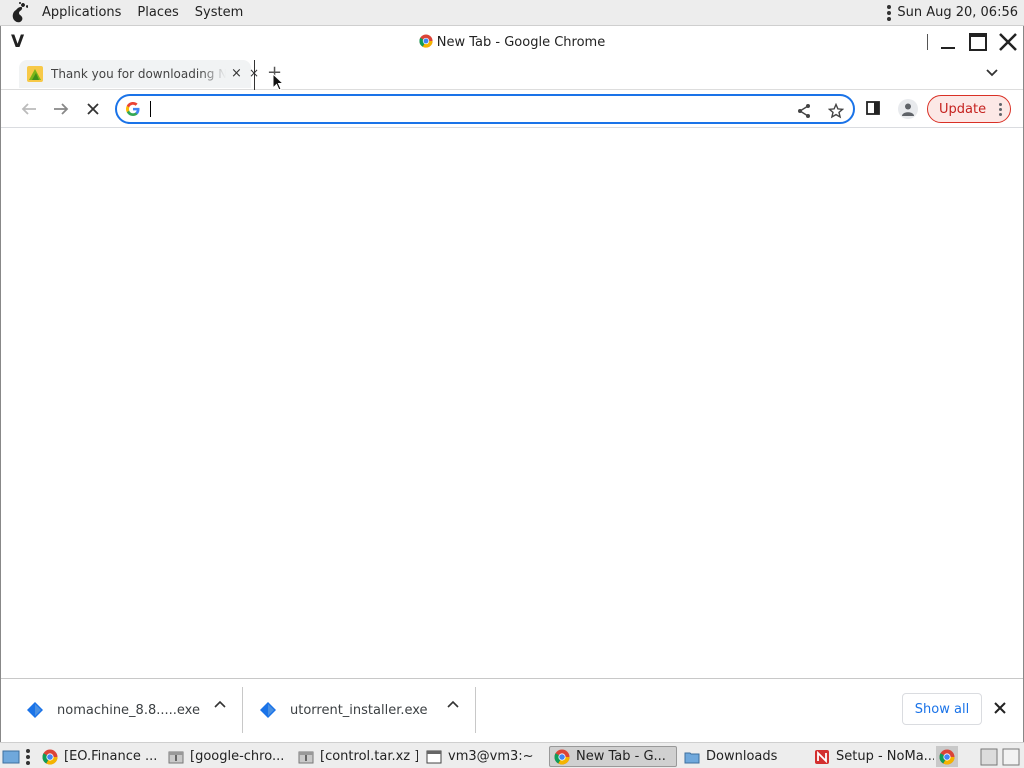 The height and width of the screenshot is (768, 1024). I want to click on star-icon, so click(836, 111).